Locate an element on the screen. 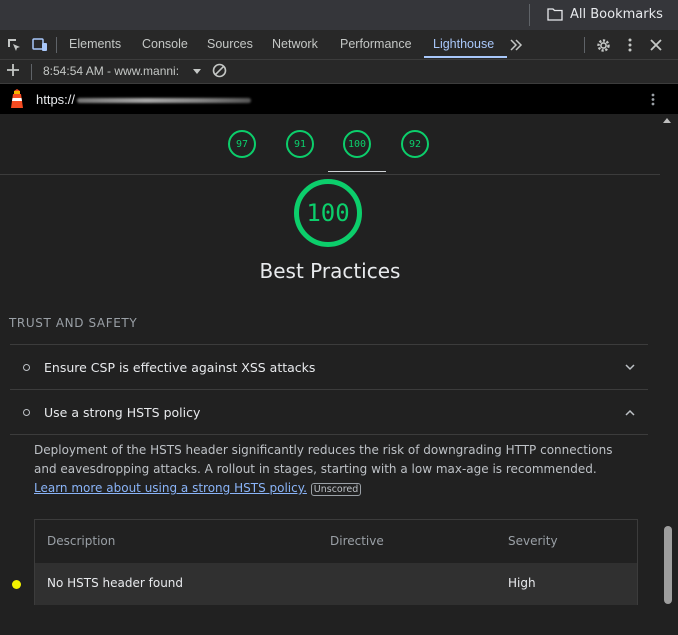 The width and height of the screenshot is (678, 635). scroll-up-arrow-icon is located at coordinates (667, 120).